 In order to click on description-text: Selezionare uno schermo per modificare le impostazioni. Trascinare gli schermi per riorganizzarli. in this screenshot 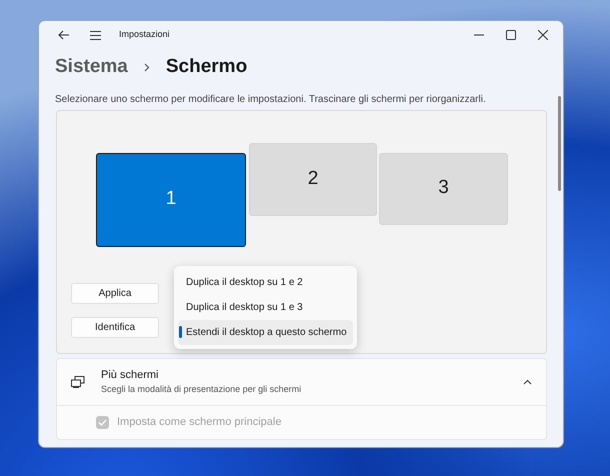, I will do `click(270, 99)`.